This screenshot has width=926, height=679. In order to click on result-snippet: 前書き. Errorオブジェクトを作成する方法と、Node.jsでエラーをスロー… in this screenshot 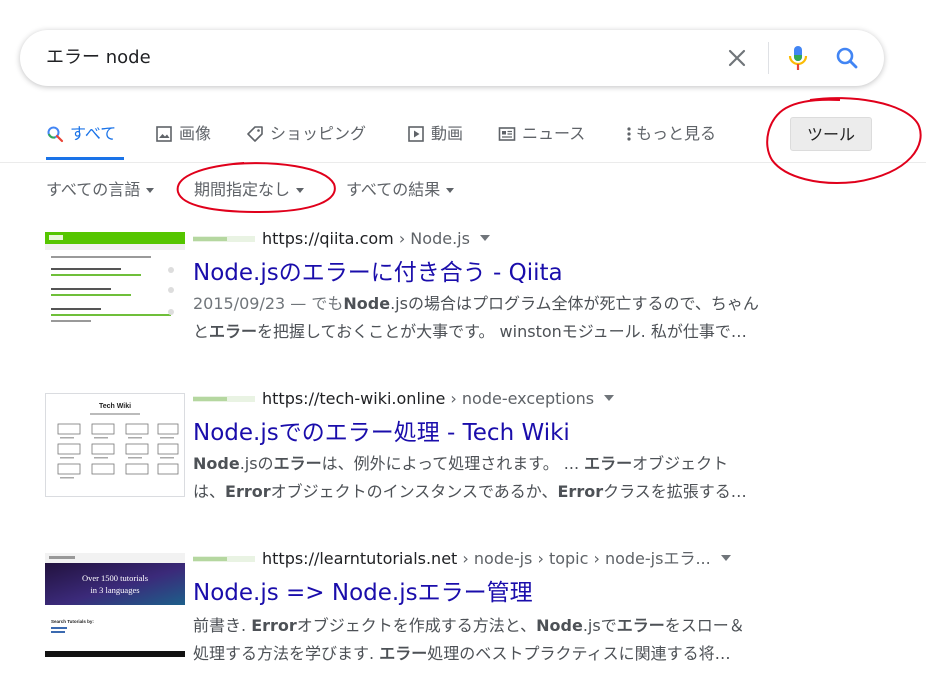, I will do `click(493, 640)`.